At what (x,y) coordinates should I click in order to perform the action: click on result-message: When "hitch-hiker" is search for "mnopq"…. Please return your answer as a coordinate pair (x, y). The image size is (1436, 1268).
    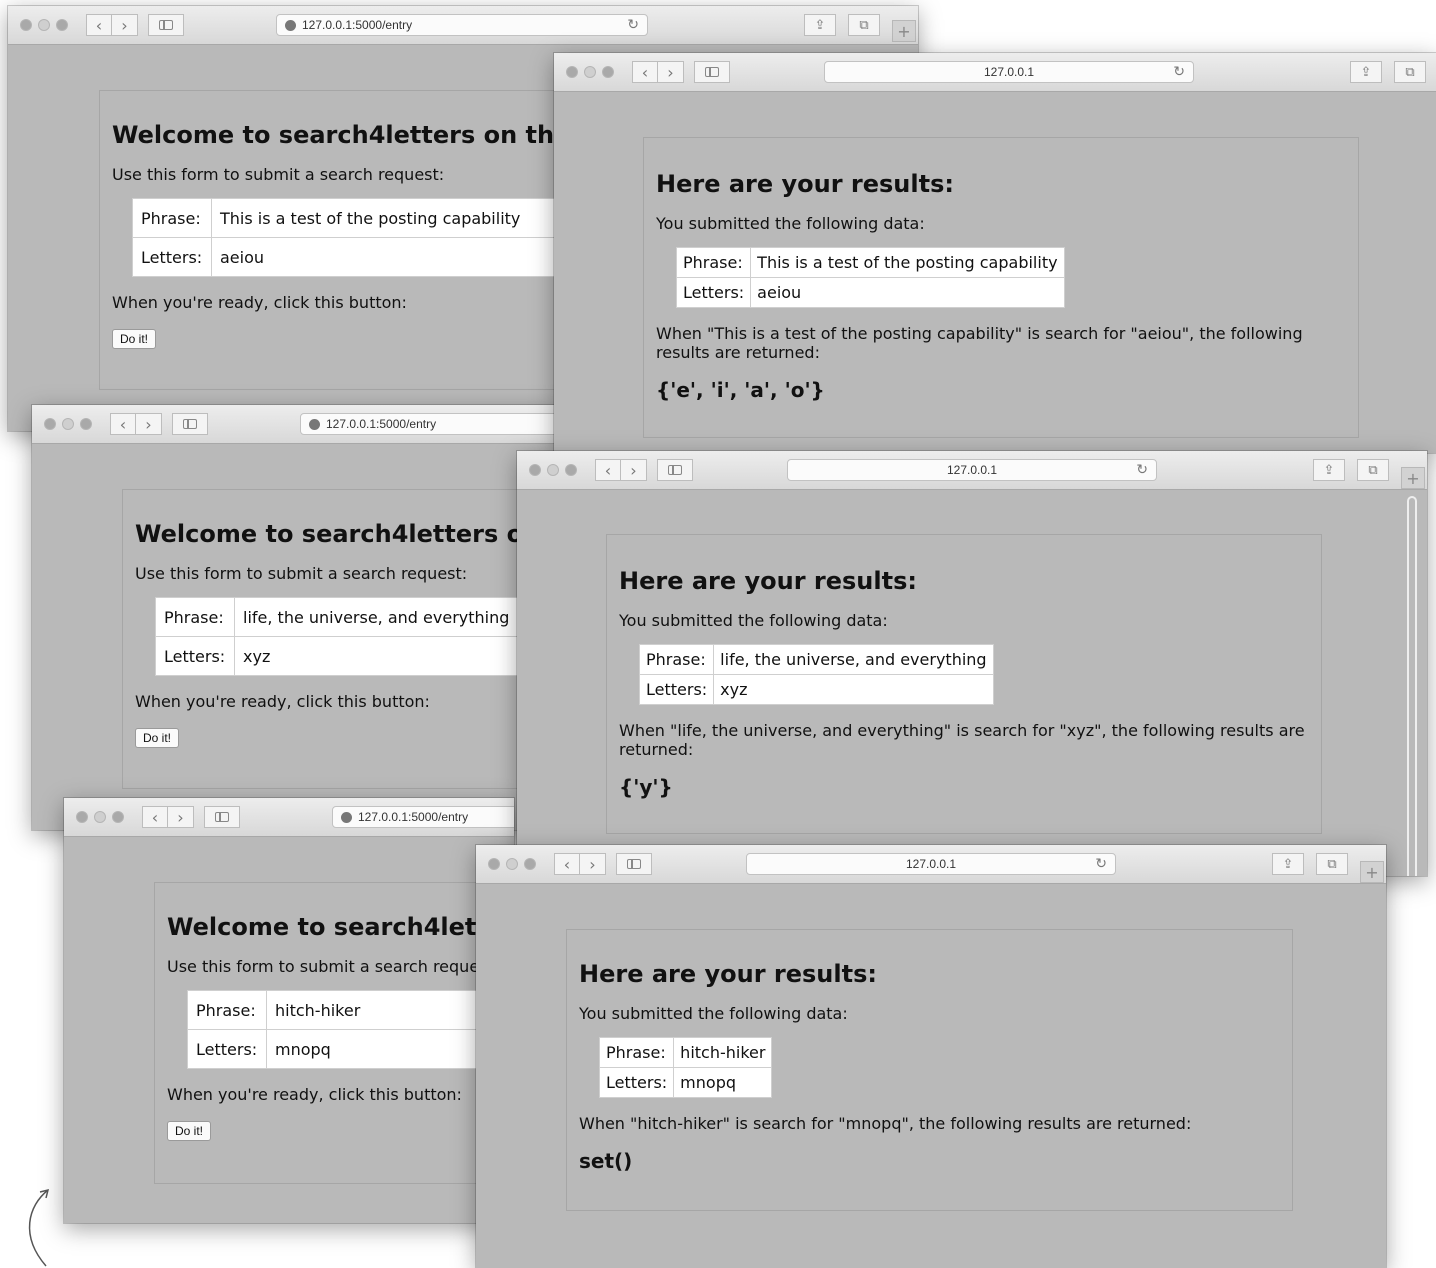
    Looking at the image, I should click on (885, 1123).